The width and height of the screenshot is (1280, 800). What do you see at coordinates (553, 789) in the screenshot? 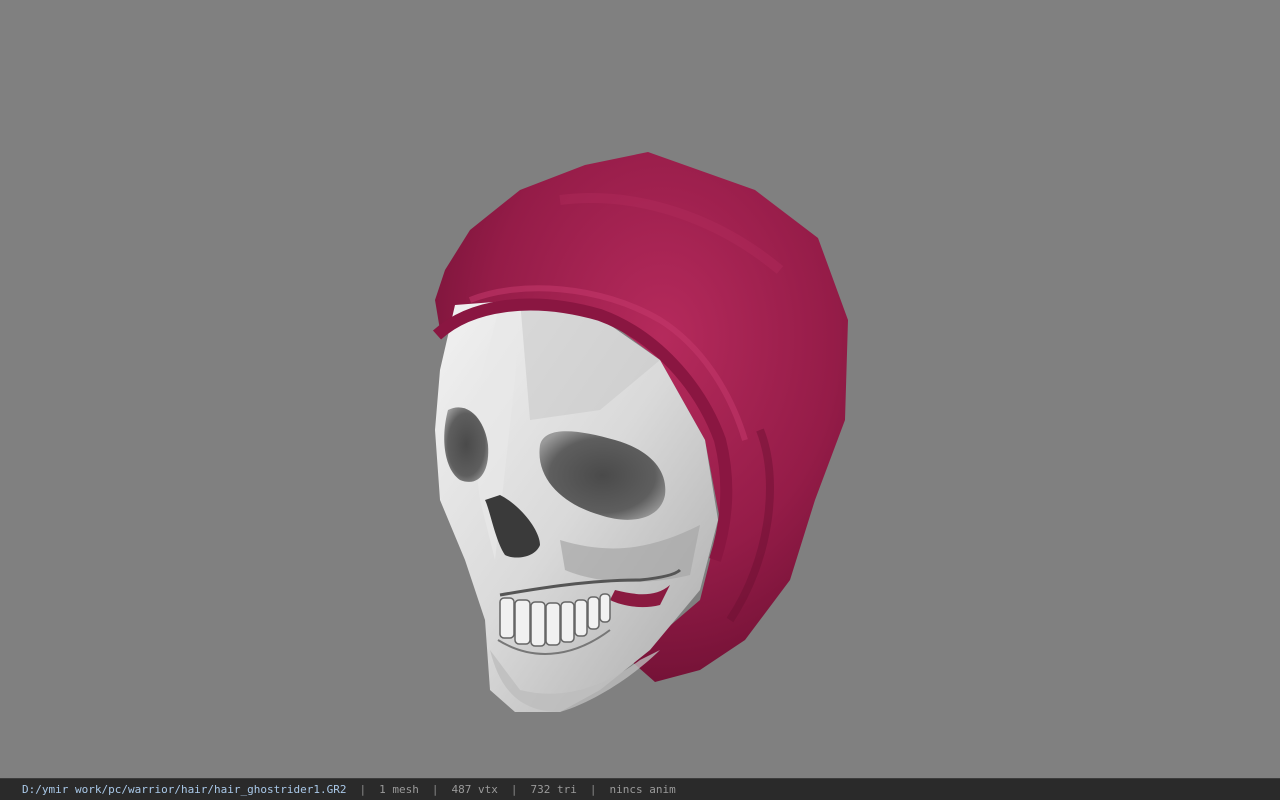
I see `triangle-count: 732 tri` at bounding box center [553, 789].